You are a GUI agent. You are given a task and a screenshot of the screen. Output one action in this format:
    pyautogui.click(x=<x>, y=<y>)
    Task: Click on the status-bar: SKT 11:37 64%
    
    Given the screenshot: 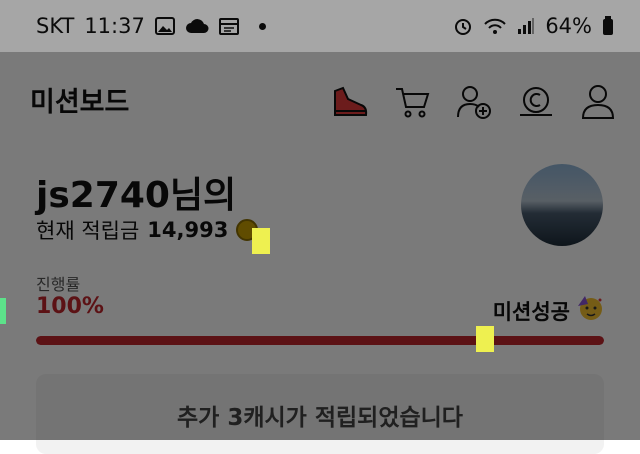 What is the action you would take?
    pyautogui.click(x=320, y=26)
    